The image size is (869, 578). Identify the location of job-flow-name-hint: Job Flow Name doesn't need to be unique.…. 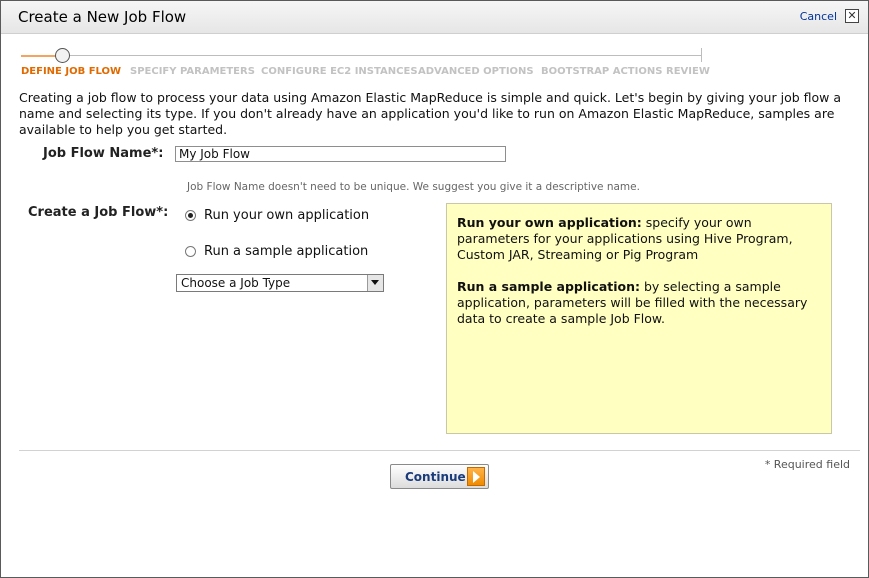
(413, 187).